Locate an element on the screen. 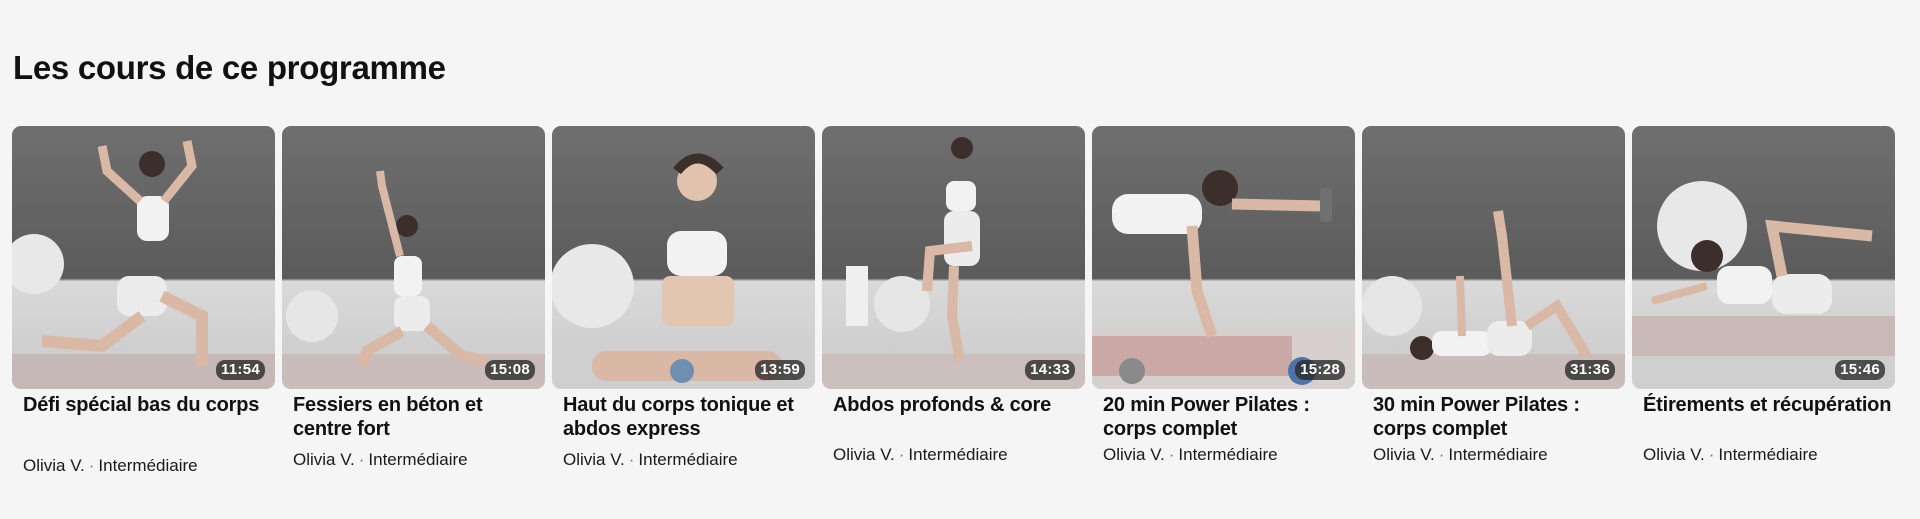 Image resolution: width=1920 pixels, height=519 pixels. duration-badge: 31:36 is located at coordinates (1590, 370).